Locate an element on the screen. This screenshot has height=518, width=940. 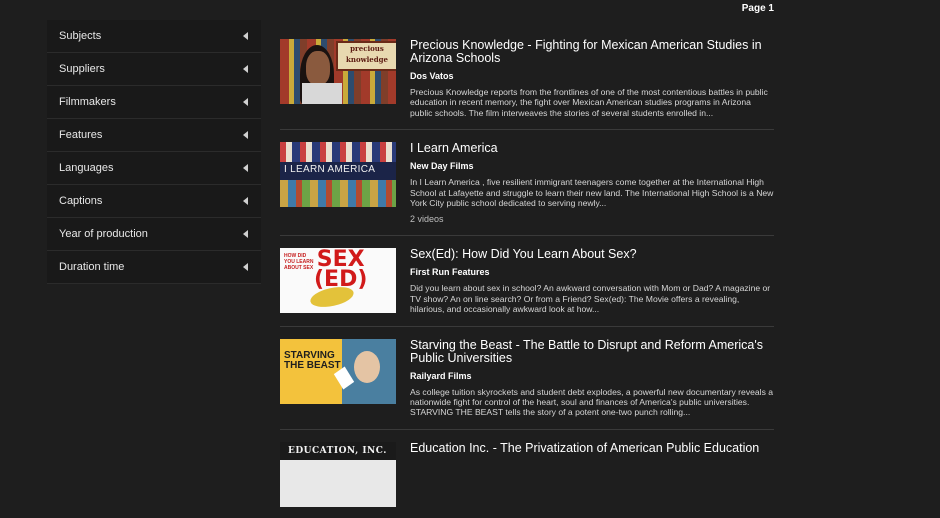
filter-label: Year of production is located at coordinates (103, 234).